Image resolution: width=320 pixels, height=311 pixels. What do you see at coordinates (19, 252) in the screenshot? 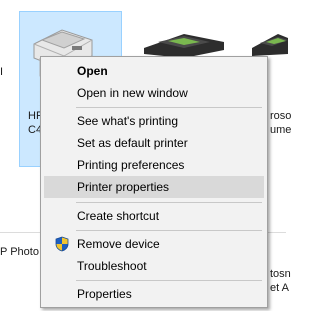
I see `printer-label-fragment: P Photo` at bounding box center [19, 252].